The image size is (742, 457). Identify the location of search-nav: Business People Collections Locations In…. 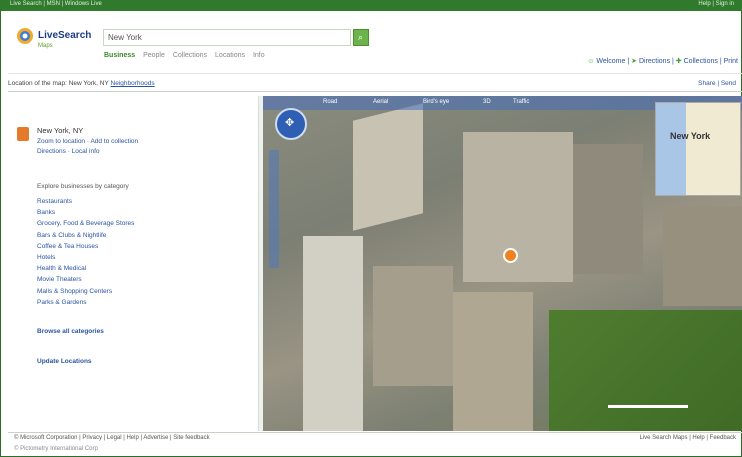
(187, 55).